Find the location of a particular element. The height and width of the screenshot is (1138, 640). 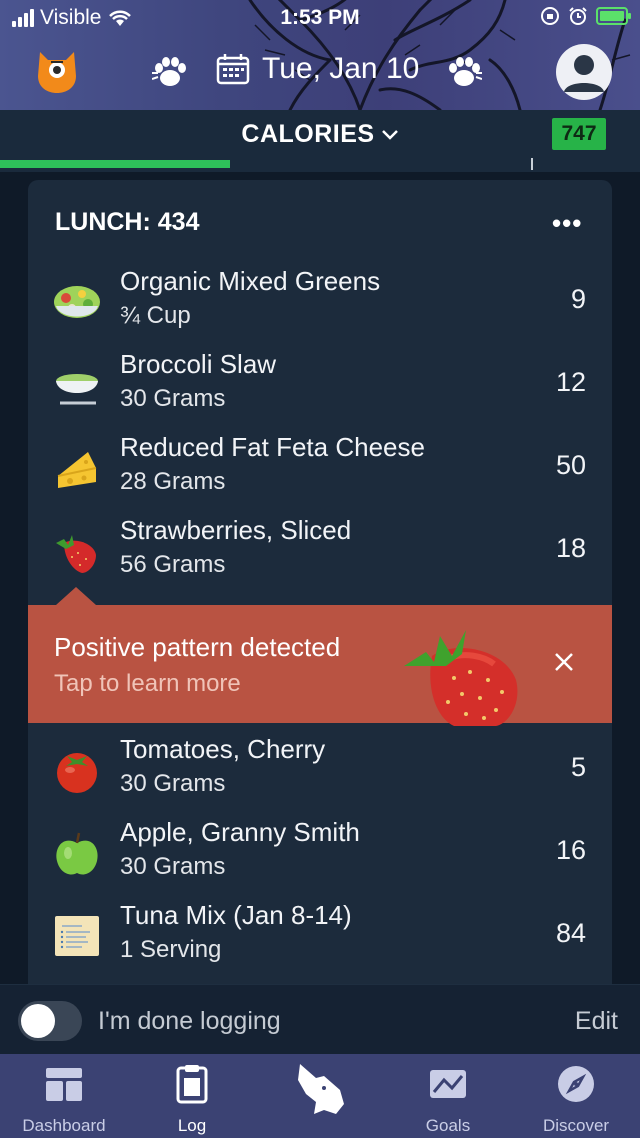

recipe-card-icon is located at coordinates (77, 936).